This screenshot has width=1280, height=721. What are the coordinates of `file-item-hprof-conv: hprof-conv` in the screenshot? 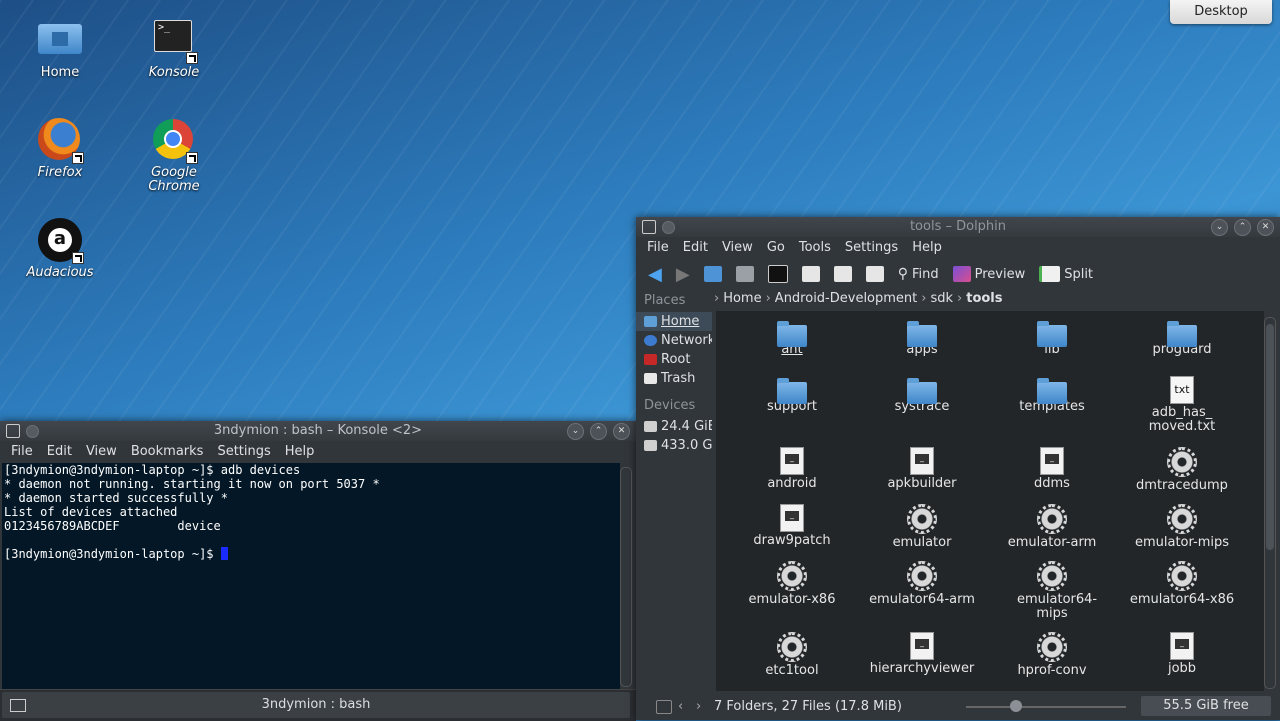 It's located at (1052, 655).